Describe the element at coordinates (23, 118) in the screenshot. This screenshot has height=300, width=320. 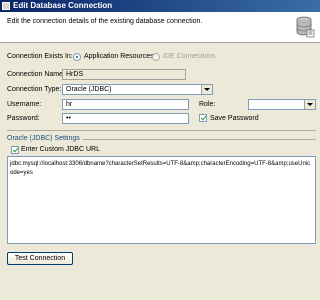
I see `password-label: Password:` at that location.